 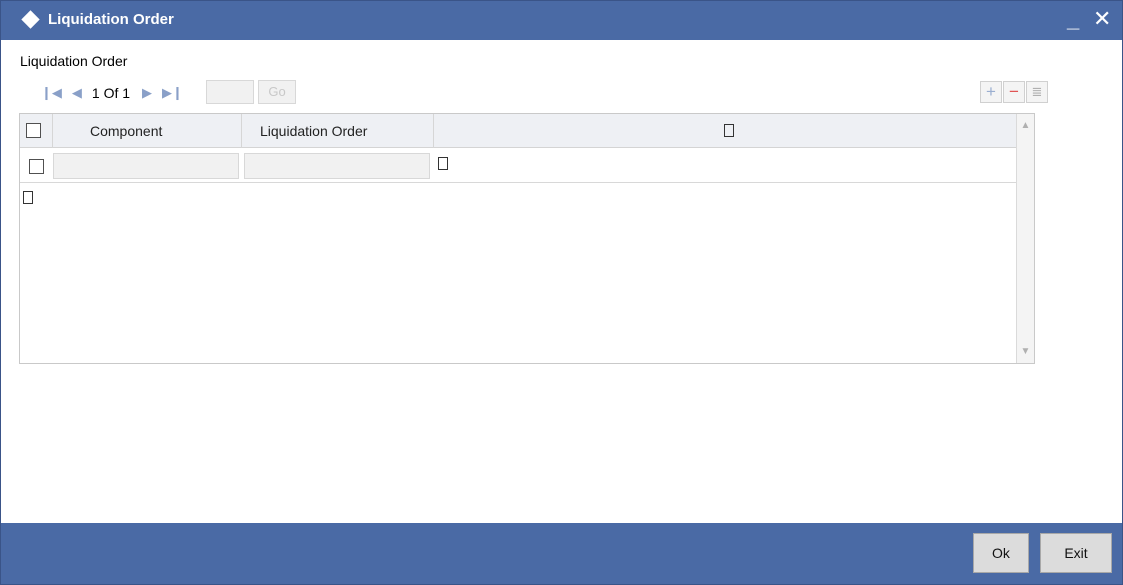 I want to click on close-icon: ✕, so click(x=1102, y=19).